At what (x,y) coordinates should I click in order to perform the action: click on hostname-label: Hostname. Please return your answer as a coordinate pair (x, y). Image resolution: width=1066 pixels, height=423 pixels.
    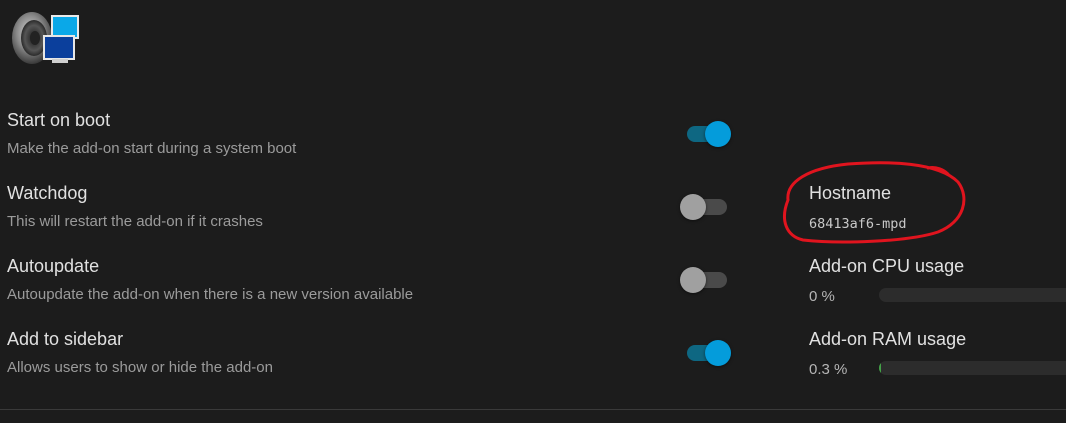
    Looking at the image, I should click on (850, 193).